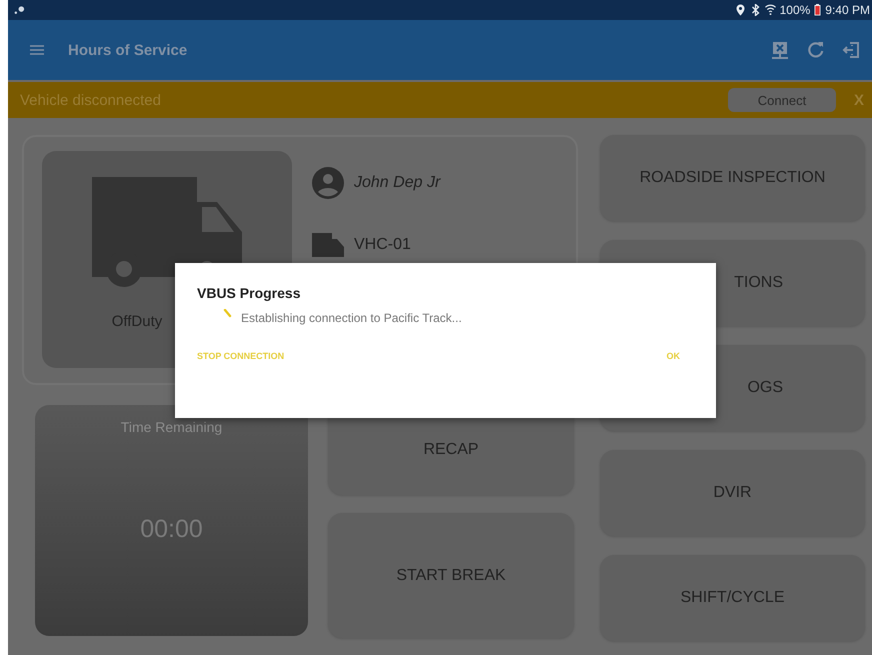 Image resolution: width=872 pixels, height=655 pixels. I want to click on battery-level: 100%, so click(795, 10).